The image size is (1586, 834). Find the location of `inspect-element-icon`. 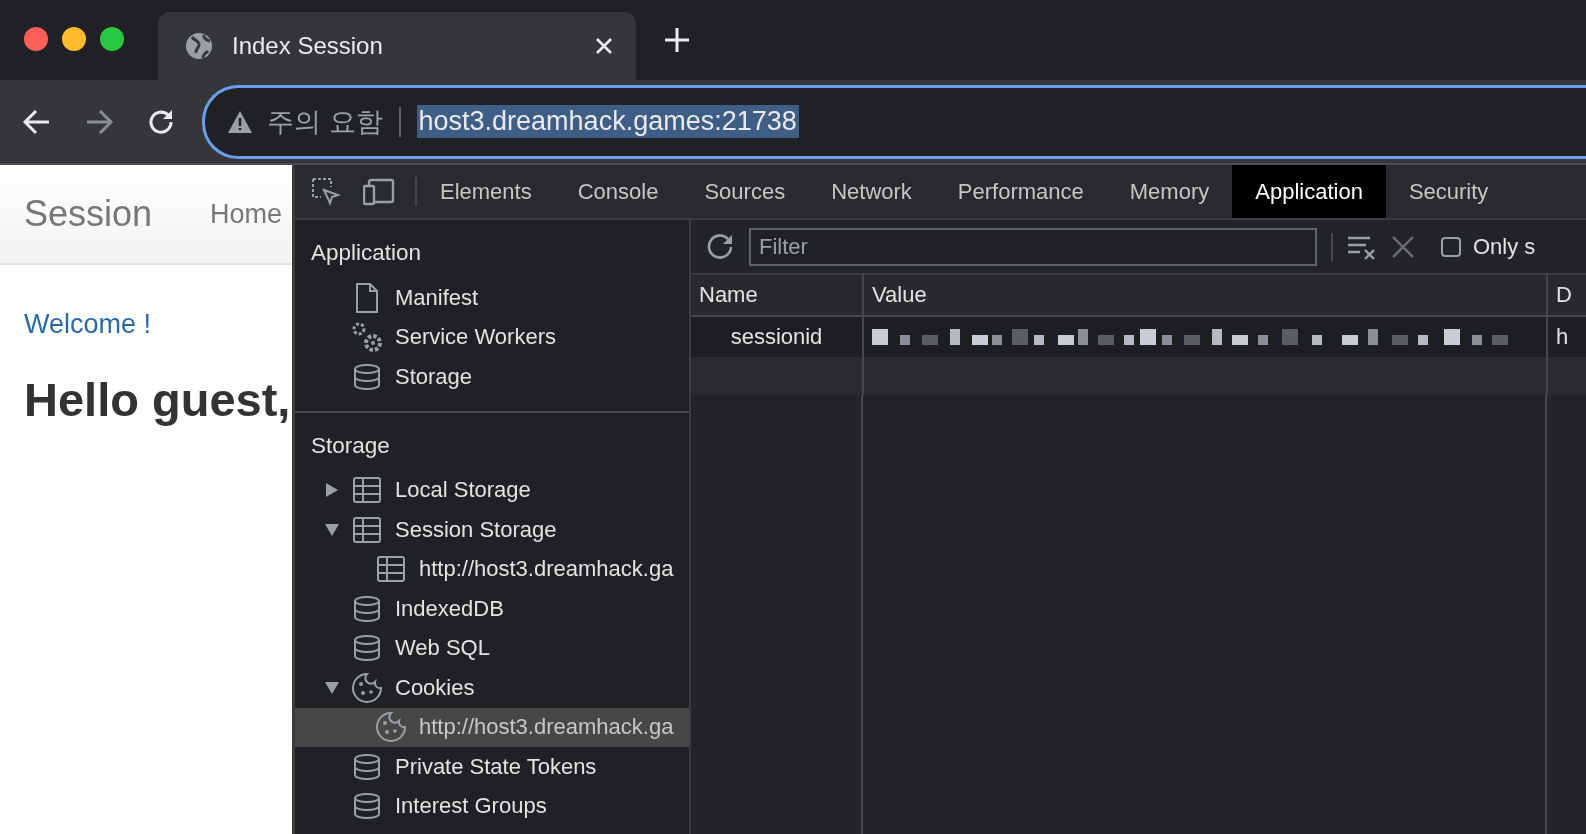

inspect-element-icon is located at coordinates (326, 191).